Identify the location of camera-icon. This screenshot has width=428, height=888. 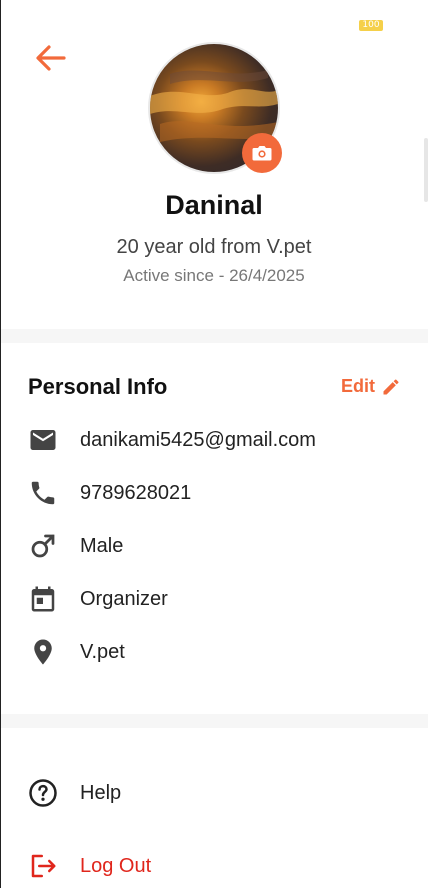
(262, 153).